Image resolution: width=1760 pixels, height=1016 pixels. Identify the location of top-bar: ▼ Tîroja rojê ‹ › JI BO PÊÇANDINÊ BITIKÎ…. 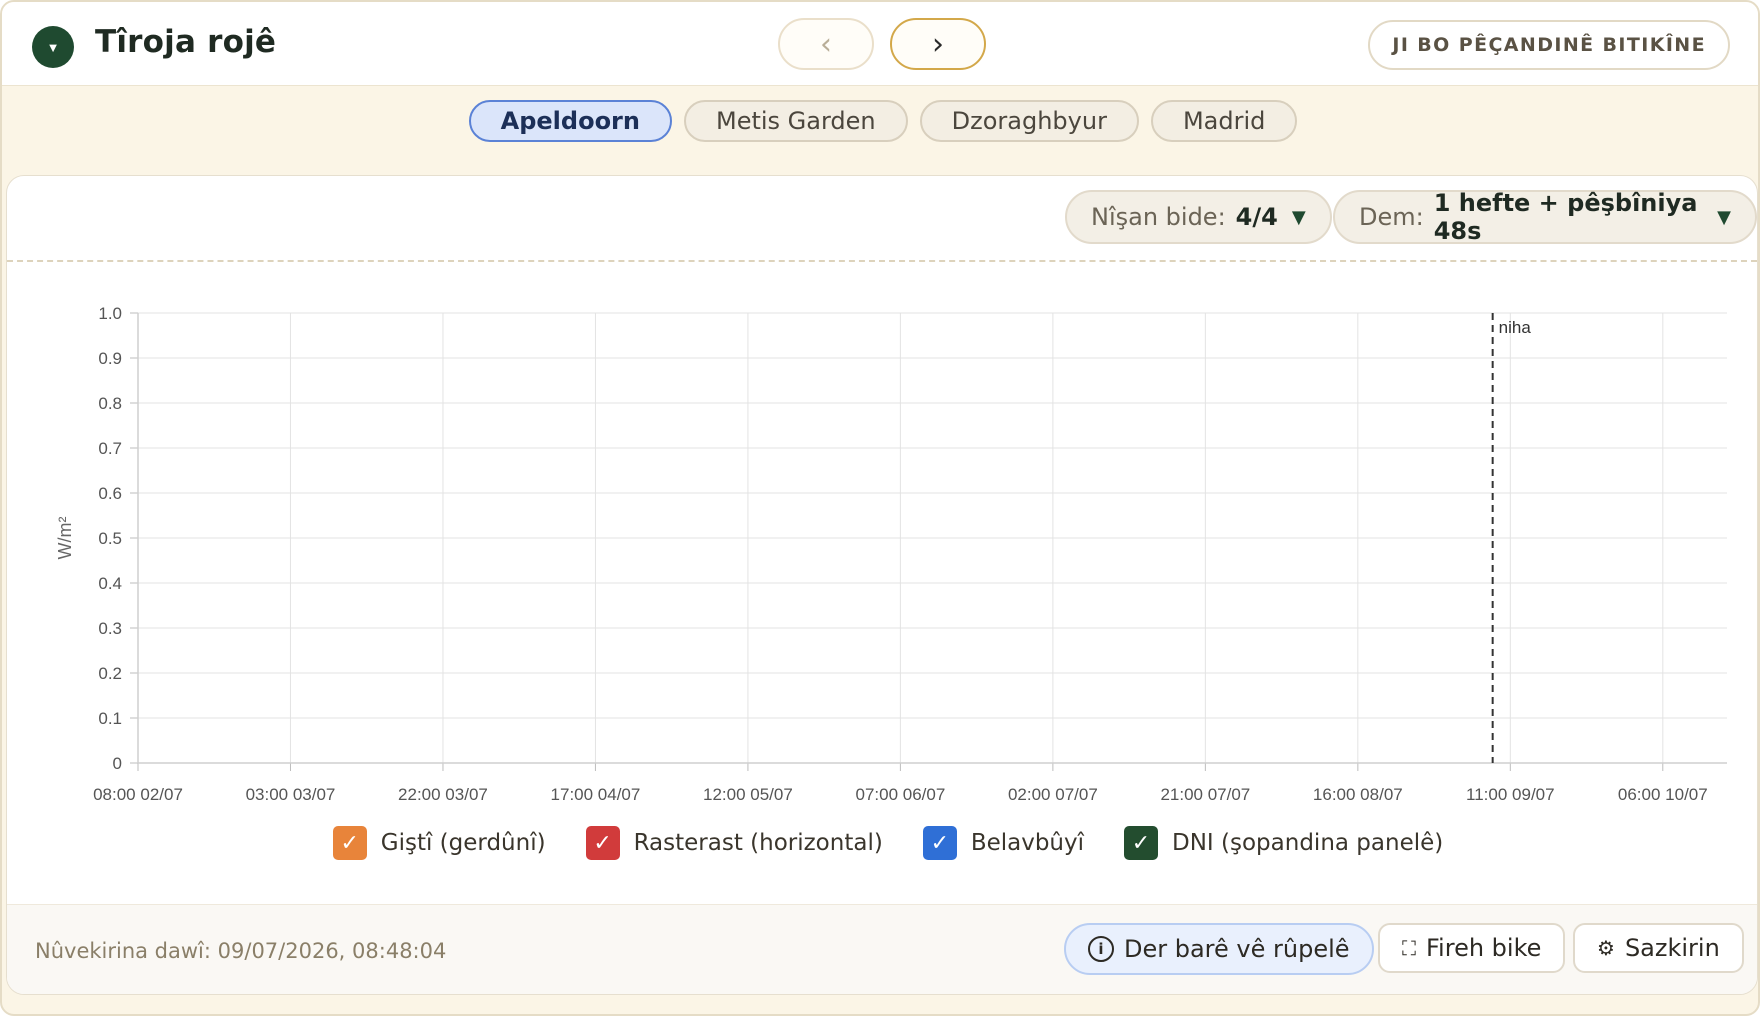
(880, 44).